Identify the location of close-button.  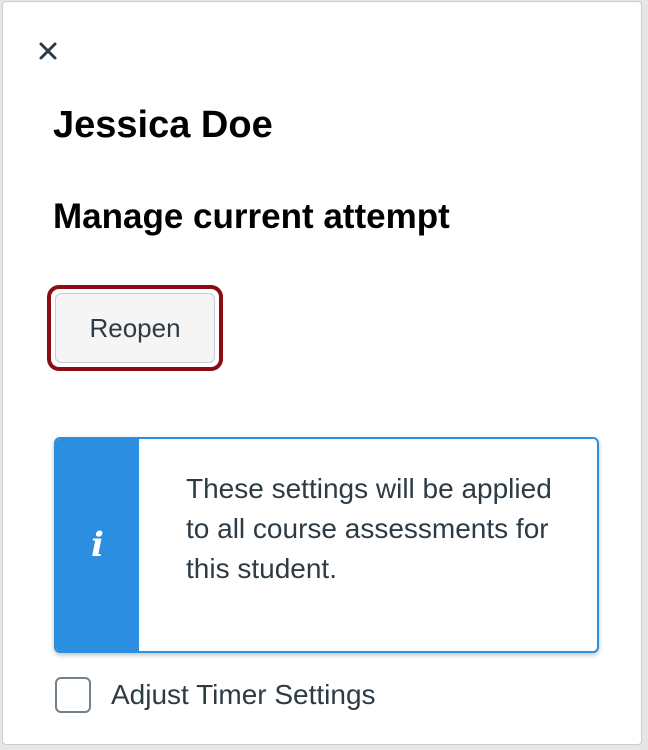
(48, 51).